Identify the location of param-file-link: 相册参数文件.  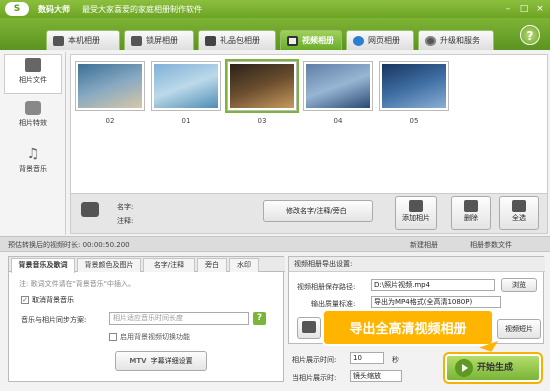
(491, 245).